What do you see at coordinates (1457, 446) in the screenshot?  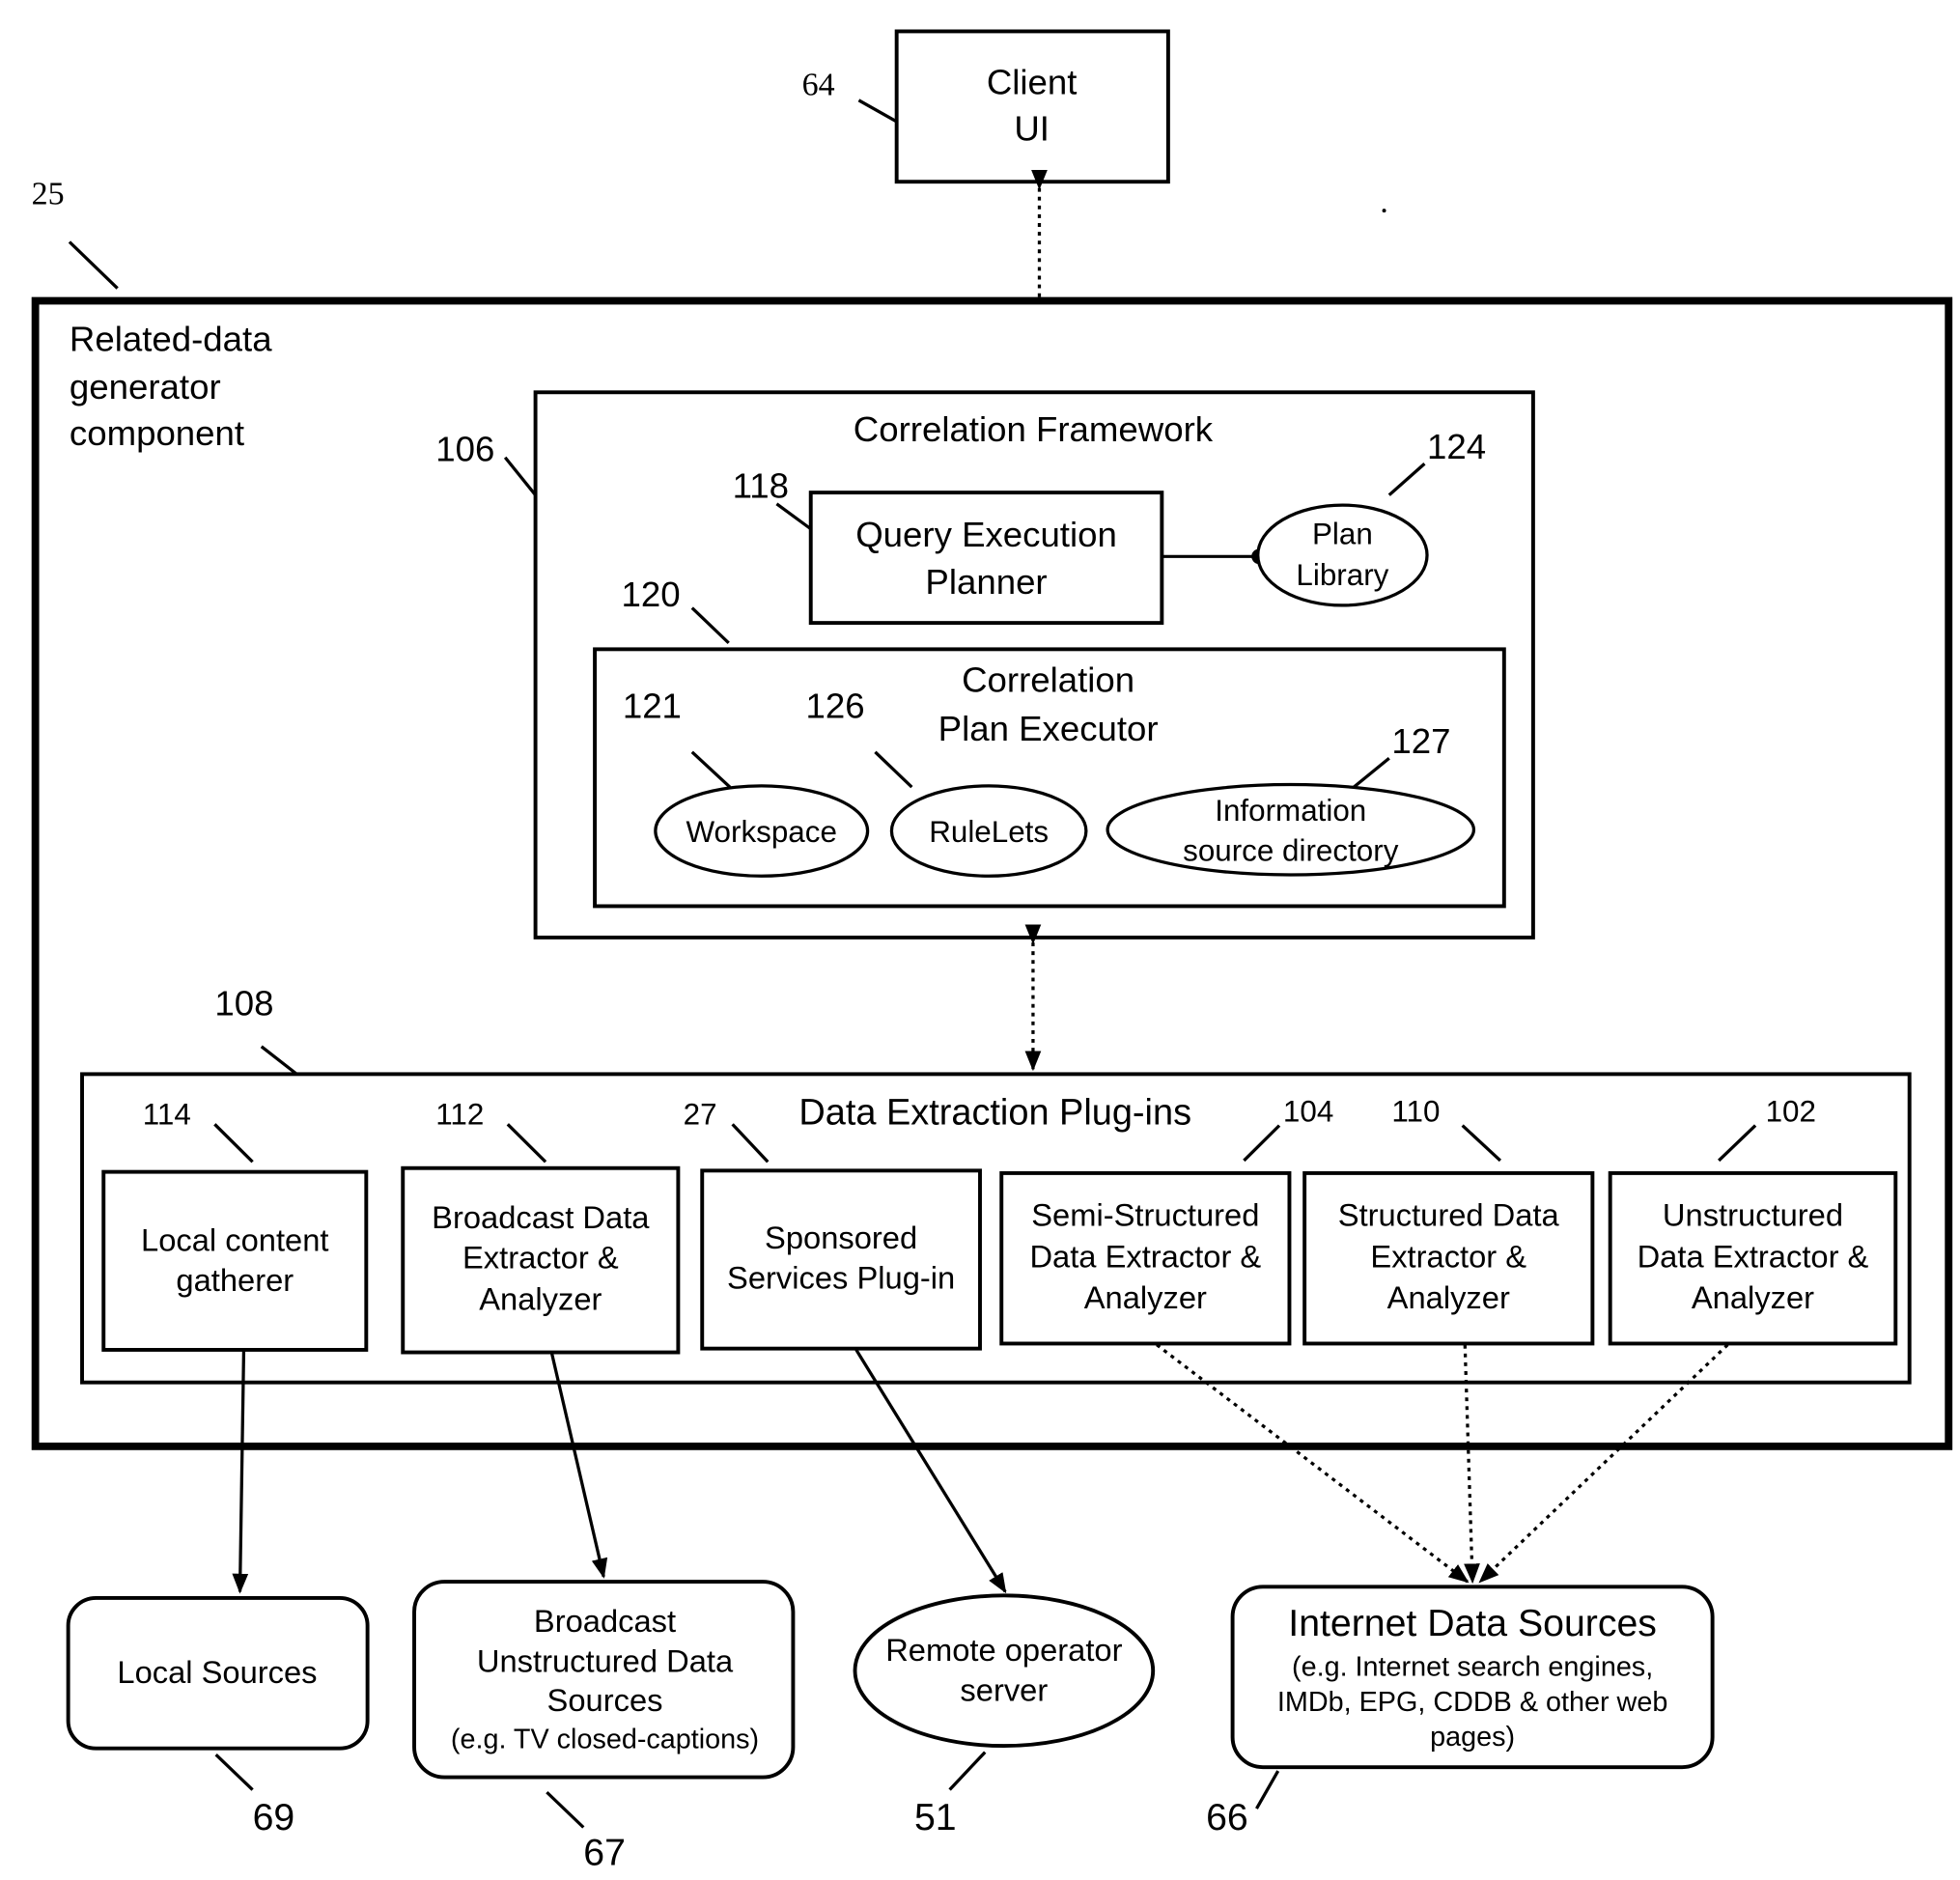 I see `ref-124: 124` at bounding box center [1457, 446].